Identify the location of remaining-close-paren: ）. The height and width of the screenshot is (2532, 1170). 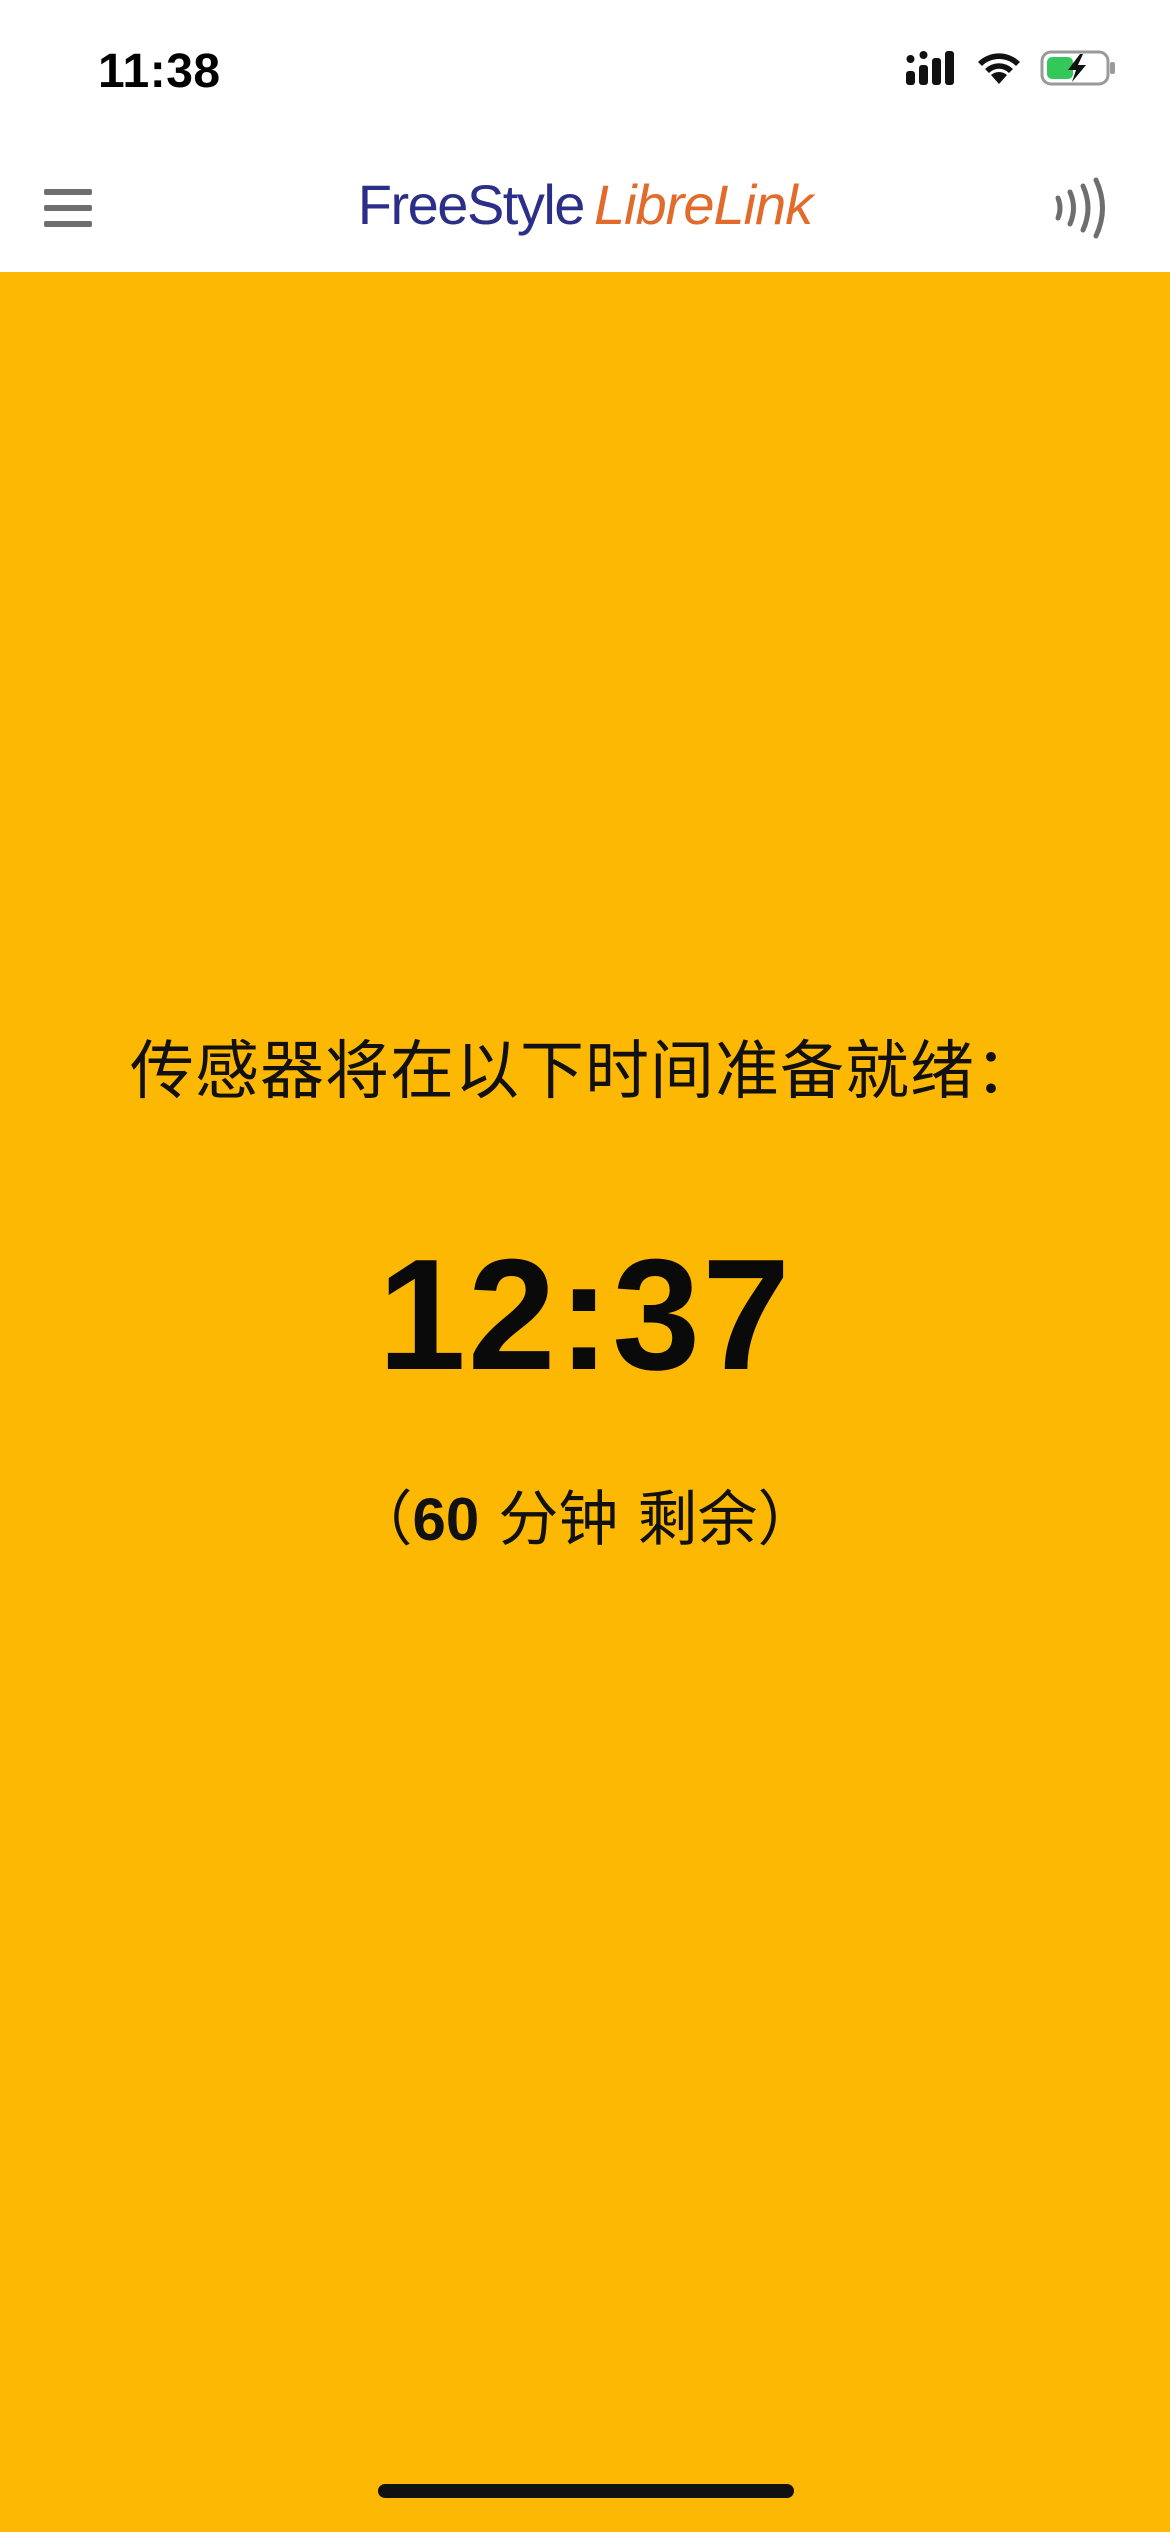
(787, 1520).